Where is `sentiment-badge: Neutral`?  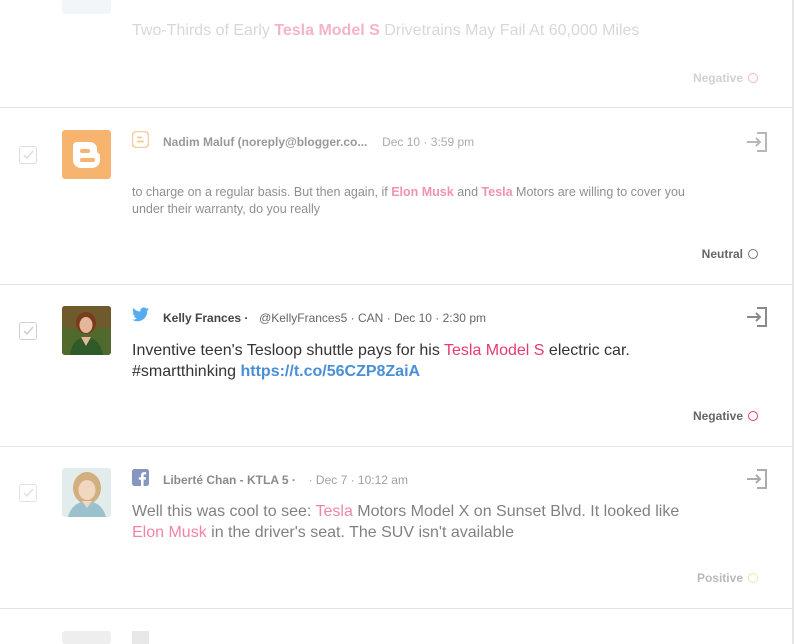
sentiment-badge: Neutral is located at coordinates (730, 254).